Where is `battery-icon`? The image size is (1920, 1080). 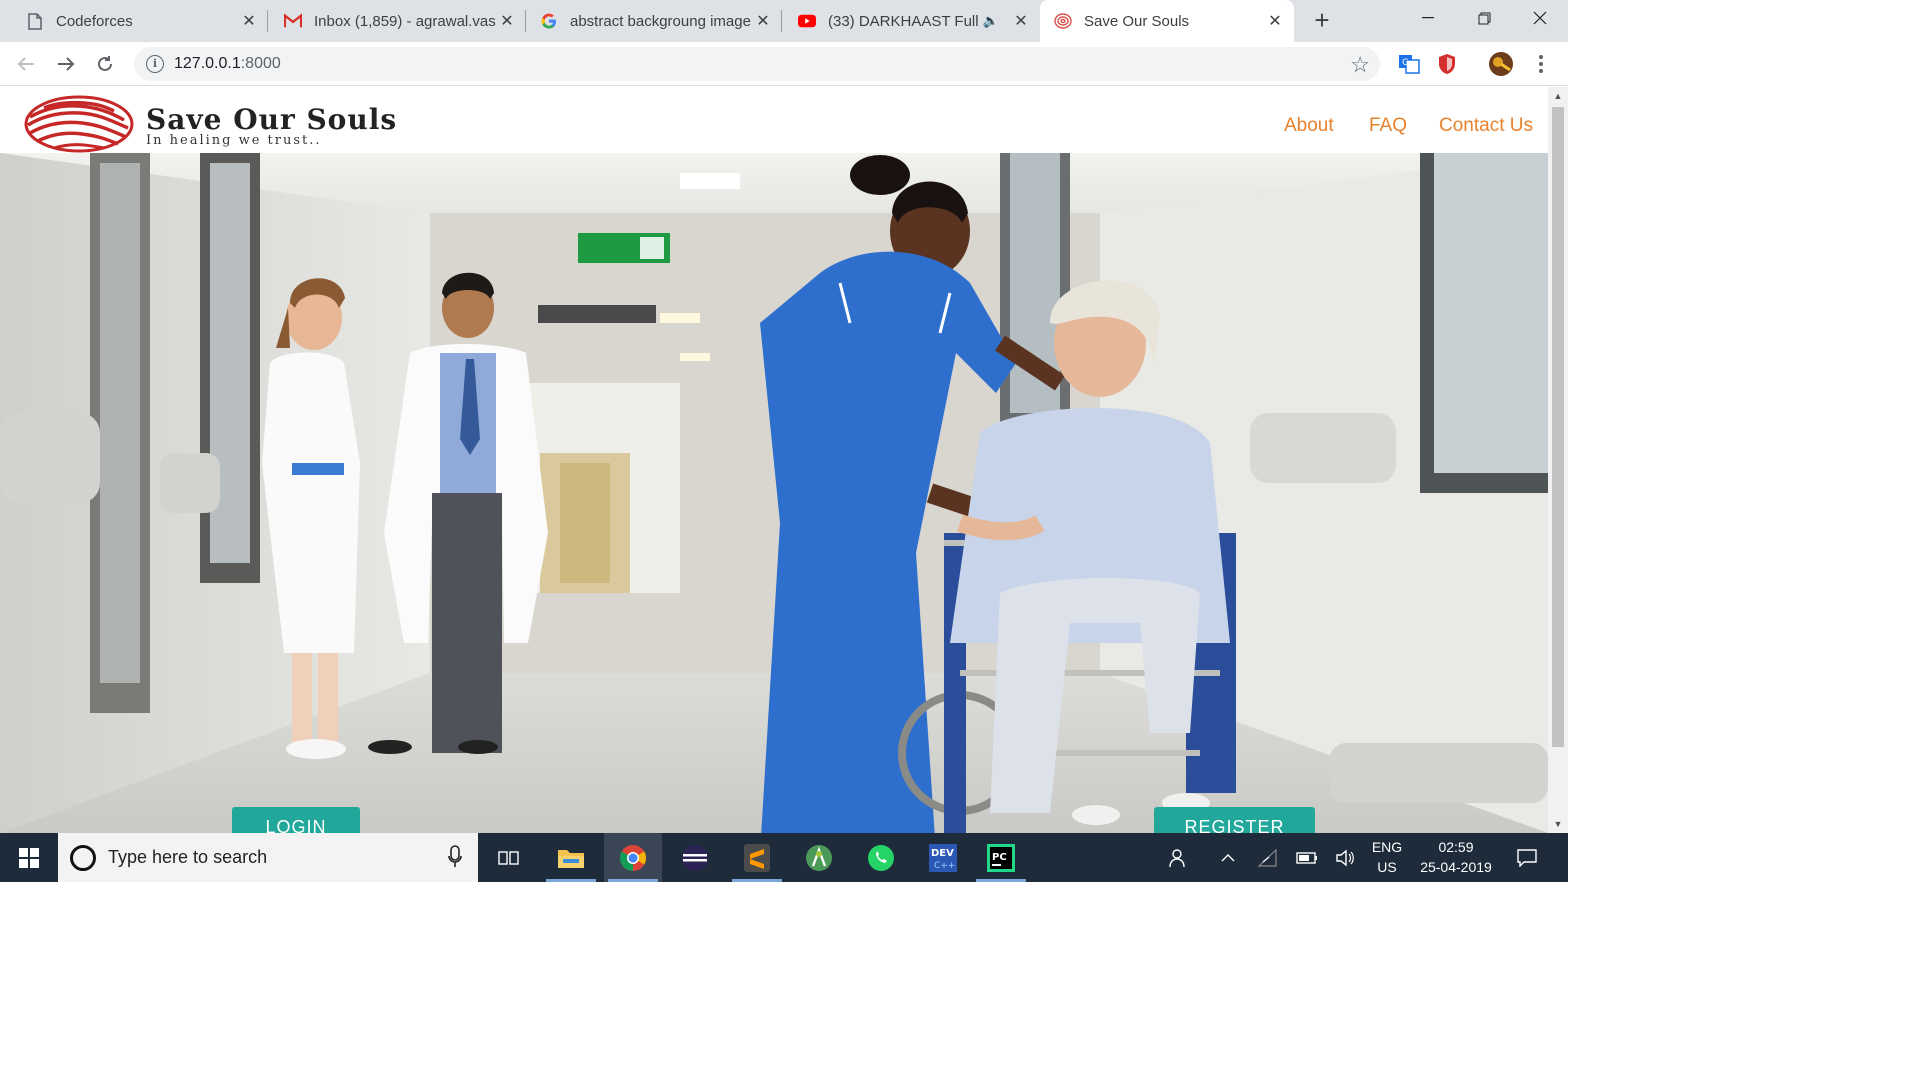
battery-icon is located at coordinates (1307, 857).